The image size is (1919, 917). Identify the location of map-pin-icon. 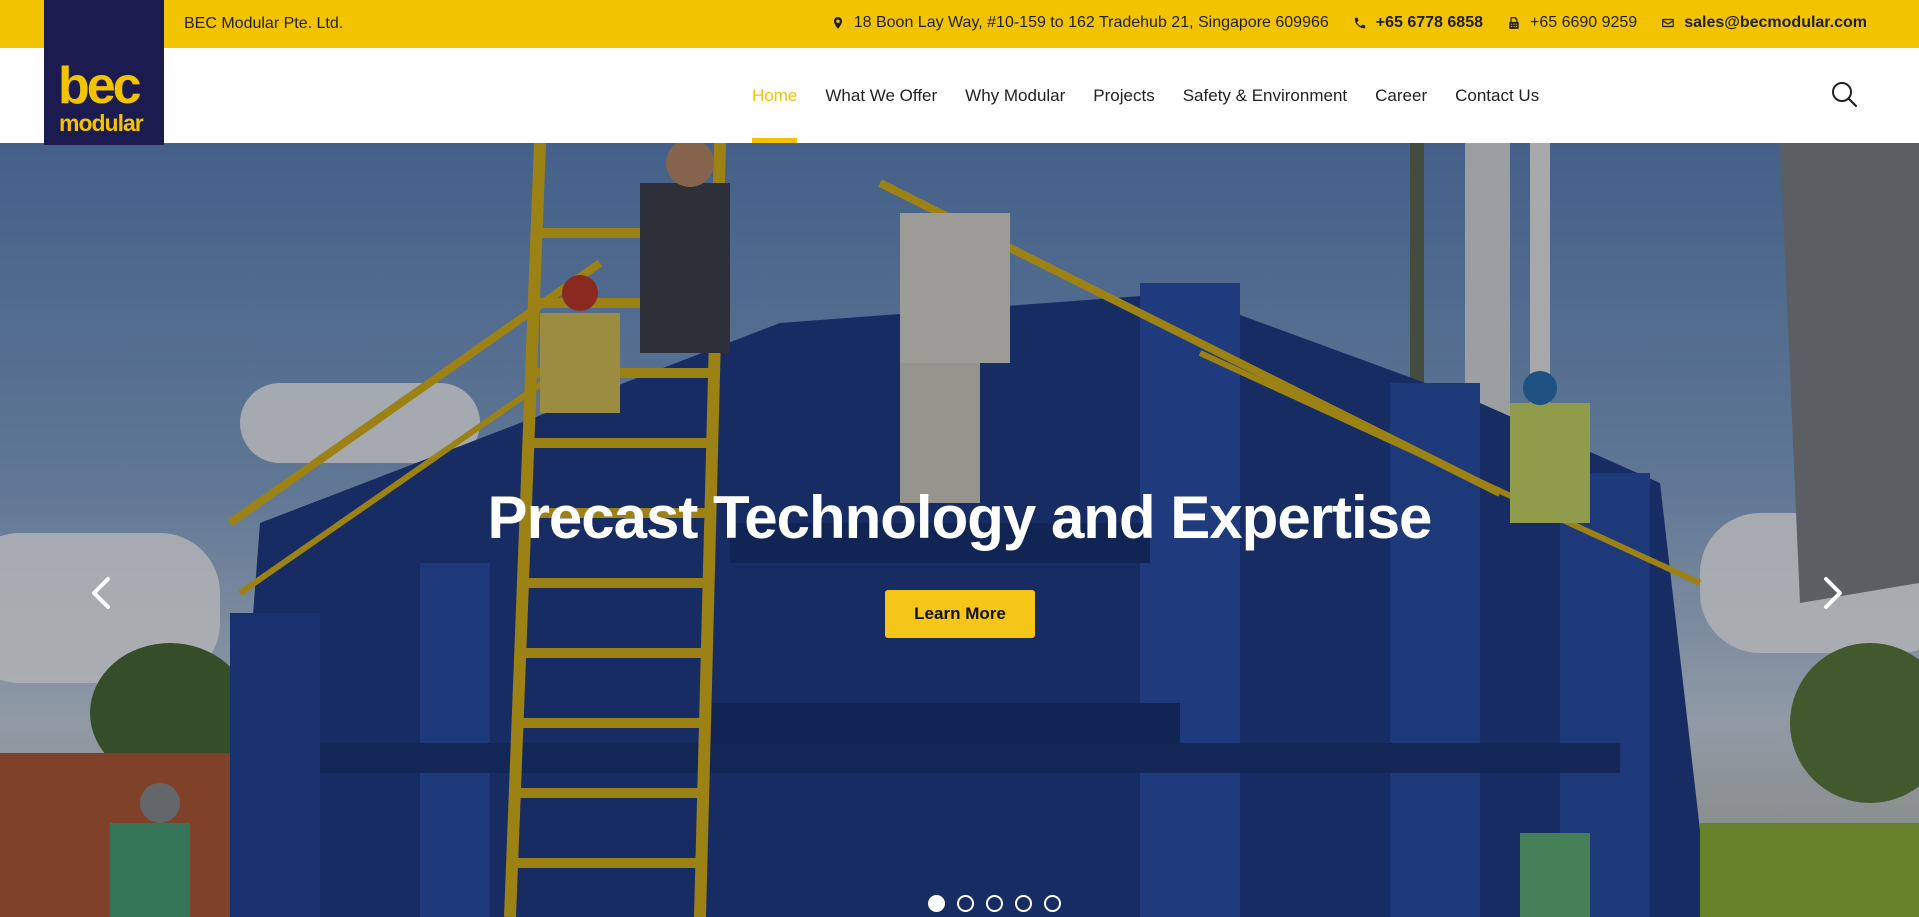
(837, 23).